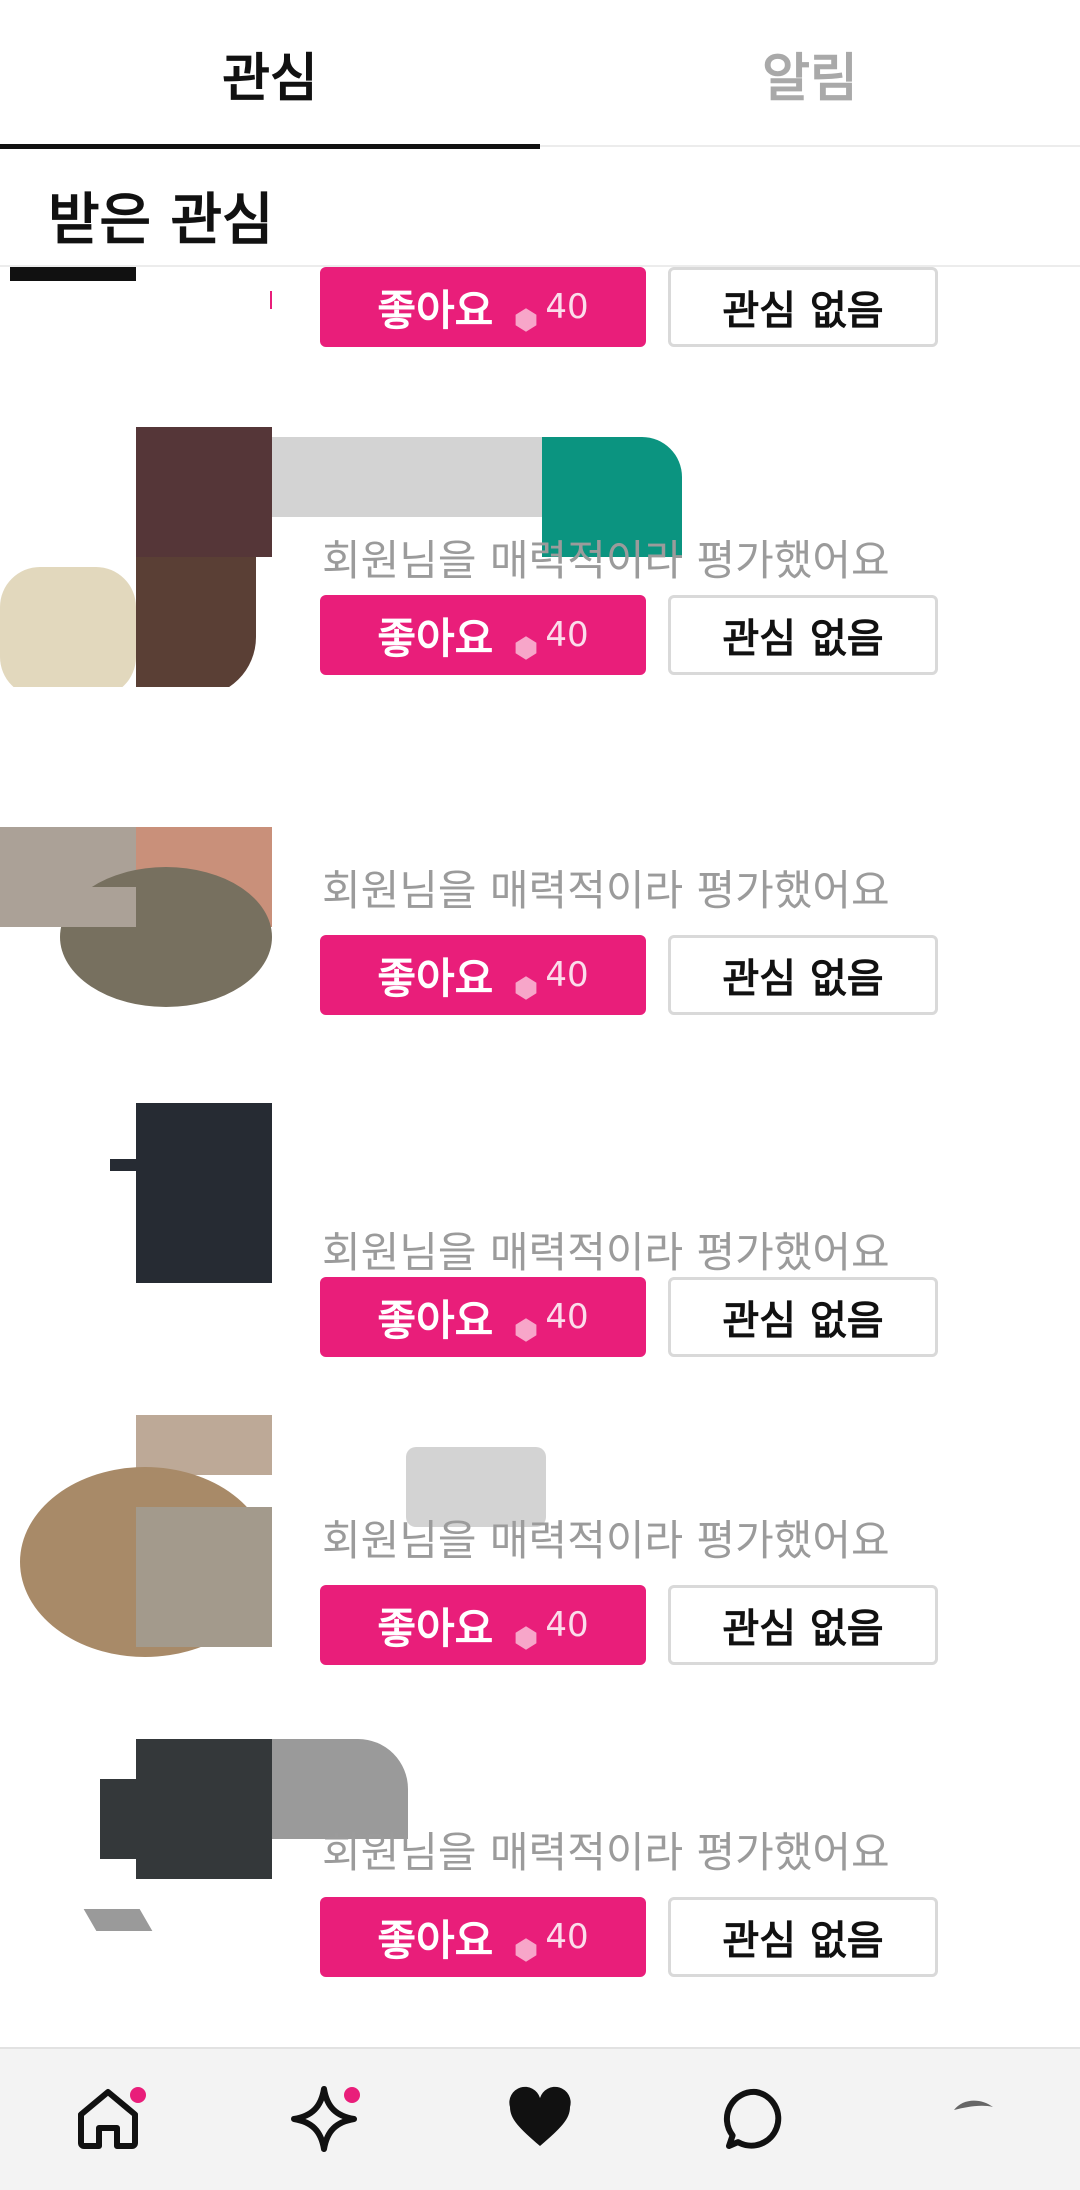 This screenshot has width=1080, height=2190. What do you see at coordinates (270, 74) in the screenshot?
I see `tab-interest: 관심` at bounding box center [270, 74].